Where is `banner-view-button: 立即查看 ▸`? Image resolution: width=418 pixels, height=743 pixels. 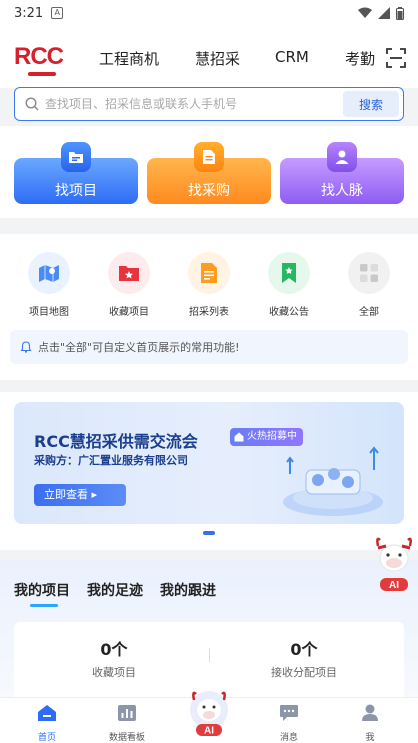 banner-view-button: 立即查看 ▸ is located at coordinates (80, 495).